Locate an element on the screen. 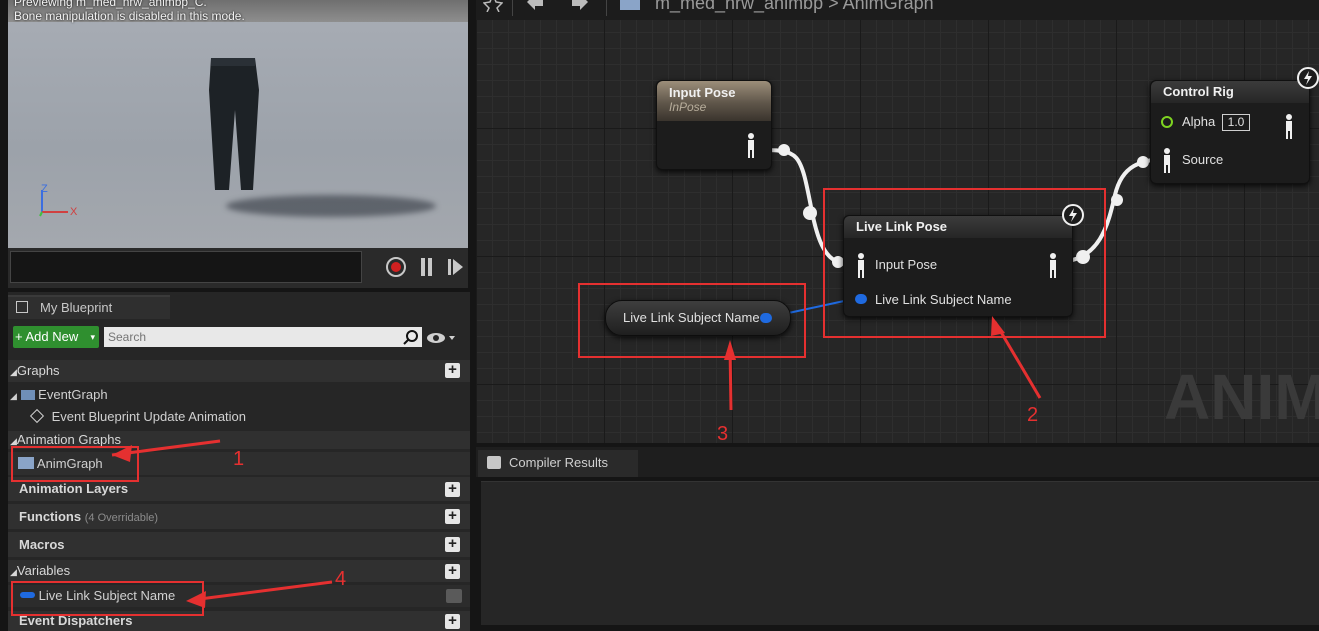 This screenshot has height=631, width=1319. compiler-results-panel is located at coordinates (900, 553).